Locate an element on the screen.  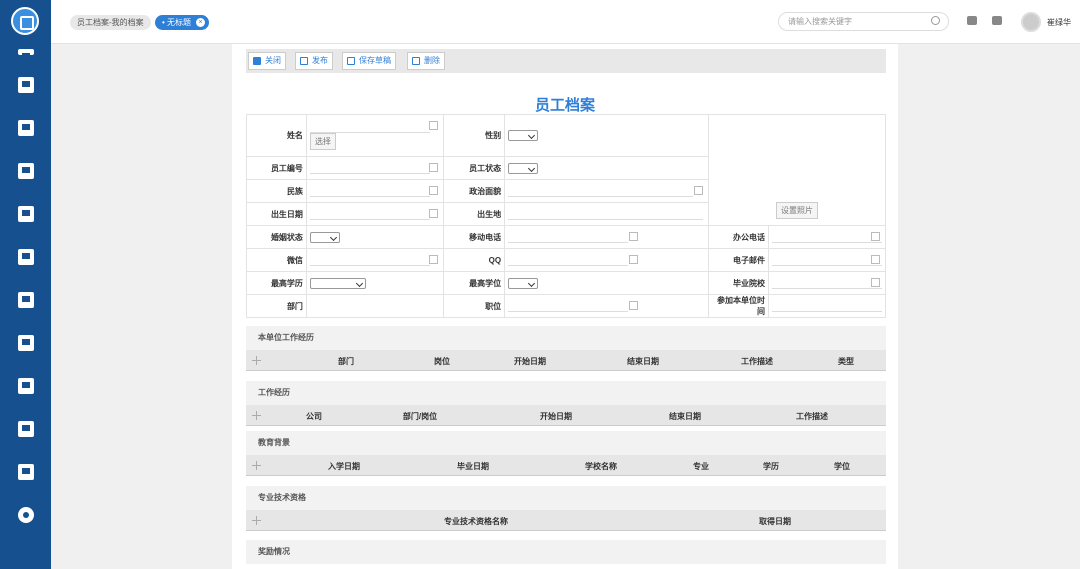
section-title: 本单位工作经历 is located at coordinates (566, 338).